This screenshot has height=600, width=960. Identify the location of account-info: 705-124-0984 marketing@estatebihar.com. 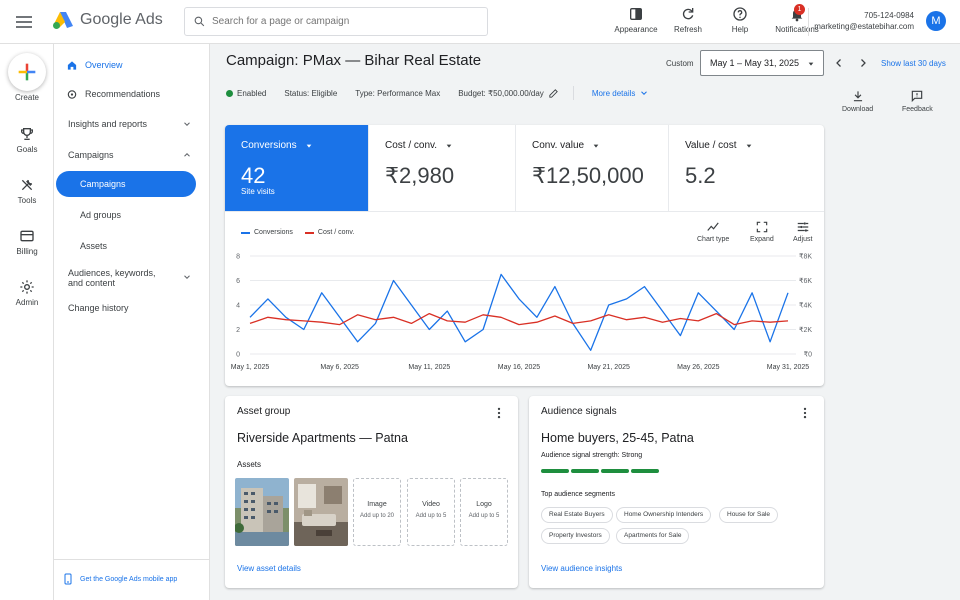
(864, 21).